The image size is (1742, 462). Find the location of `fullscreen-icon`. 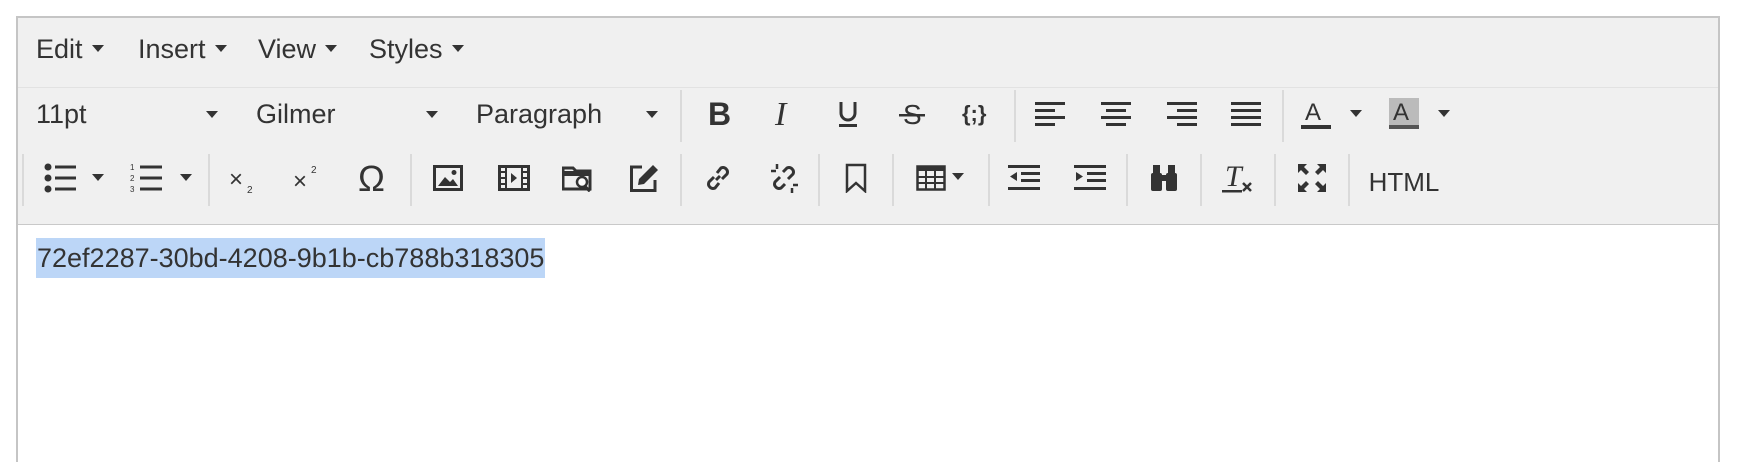

fullscreen-icon is located at coordinates (1312, 178).